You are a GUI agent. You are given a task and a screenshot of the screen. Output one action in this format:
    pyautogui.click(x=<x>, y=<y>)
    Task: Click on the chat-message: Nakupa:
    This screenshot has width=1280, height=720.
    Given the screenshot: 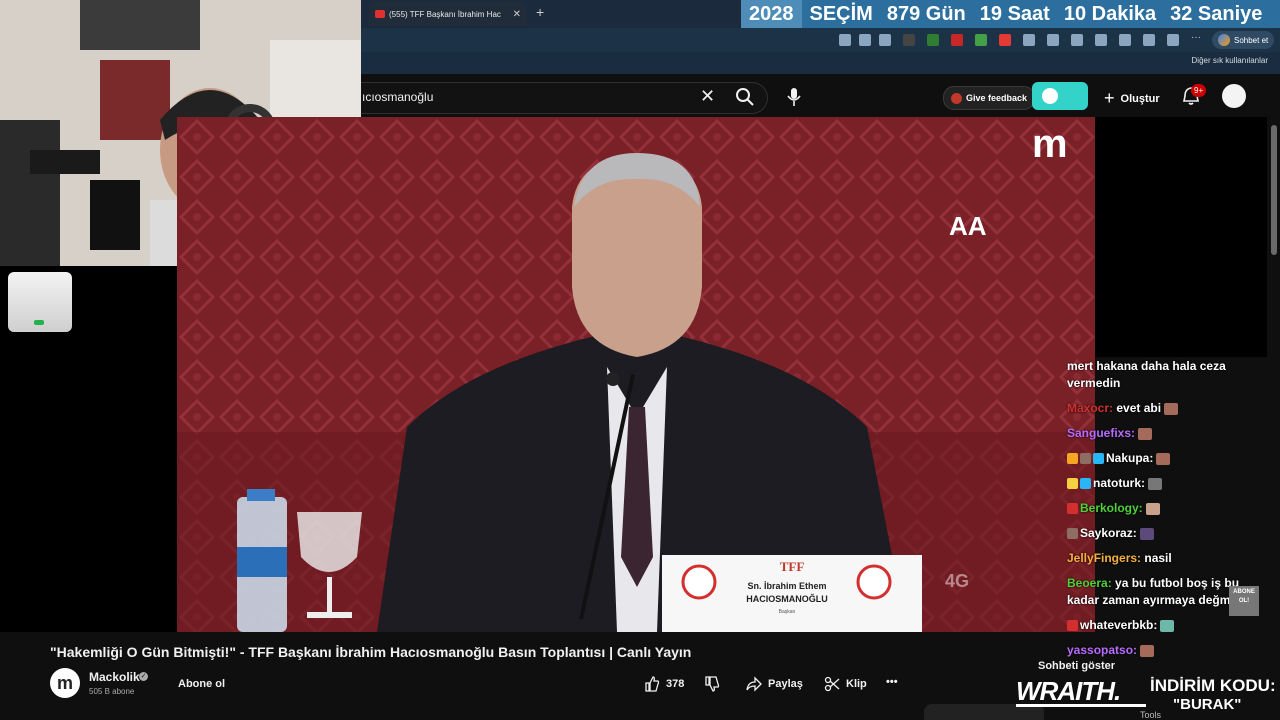 What is the action you would take?
    pyautogui.click(x=1167, y=458)
    